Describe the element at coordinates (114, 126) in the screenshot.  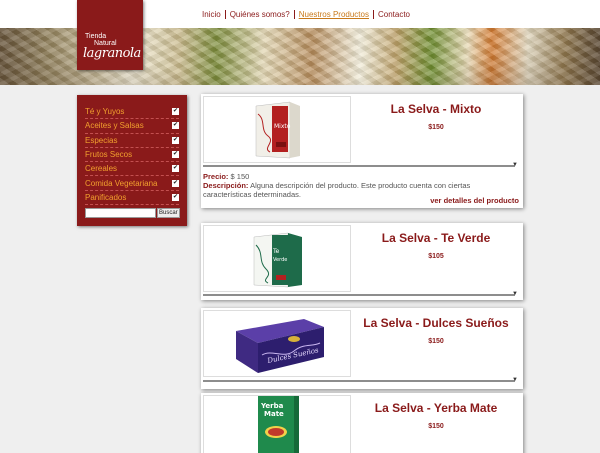
I see `category-label: Aceites y Salsas` at that location.